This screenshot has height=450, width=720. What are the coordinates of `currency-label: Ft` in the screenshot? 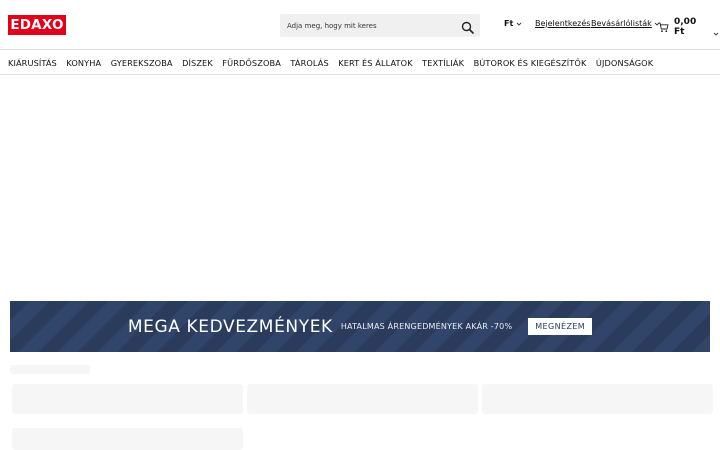 It's located at (509, 23).